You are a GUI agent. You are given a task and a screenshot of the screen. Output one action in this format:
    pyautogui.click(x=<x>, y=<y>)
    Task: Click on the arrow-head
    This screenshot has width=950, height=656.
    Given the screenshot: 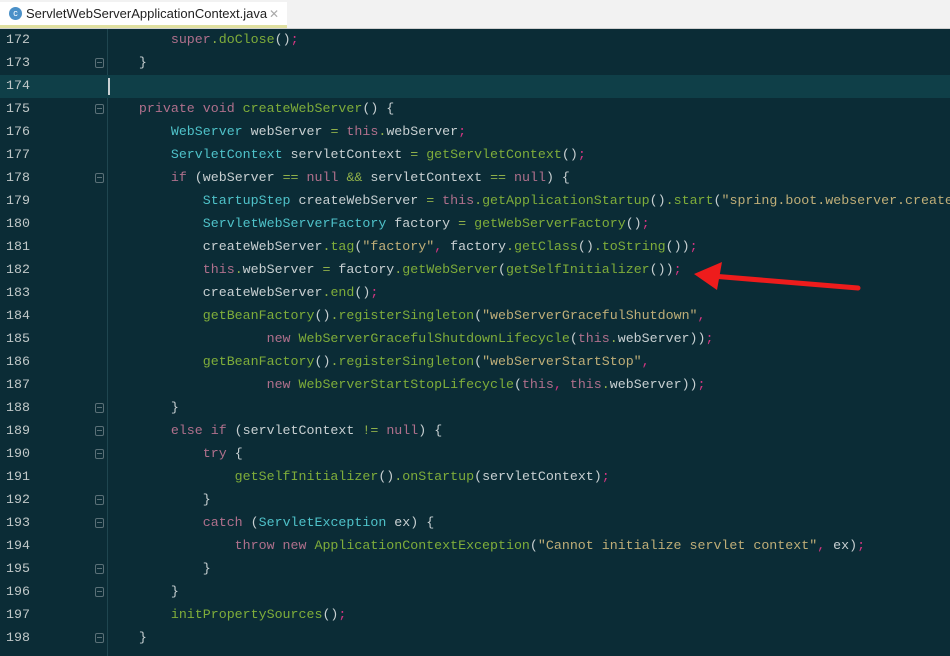 What is the action you would take?
    pyautogui.click(x=708, y=276)
    